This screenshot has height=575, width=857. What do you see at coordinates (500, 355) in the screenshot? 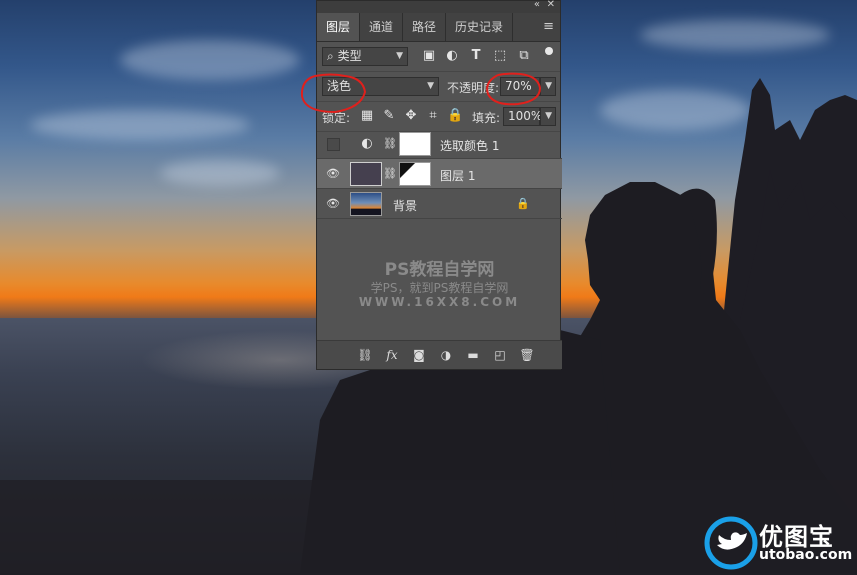
I see `new-layer-icon: ◰` at bounding box center [500, 355].